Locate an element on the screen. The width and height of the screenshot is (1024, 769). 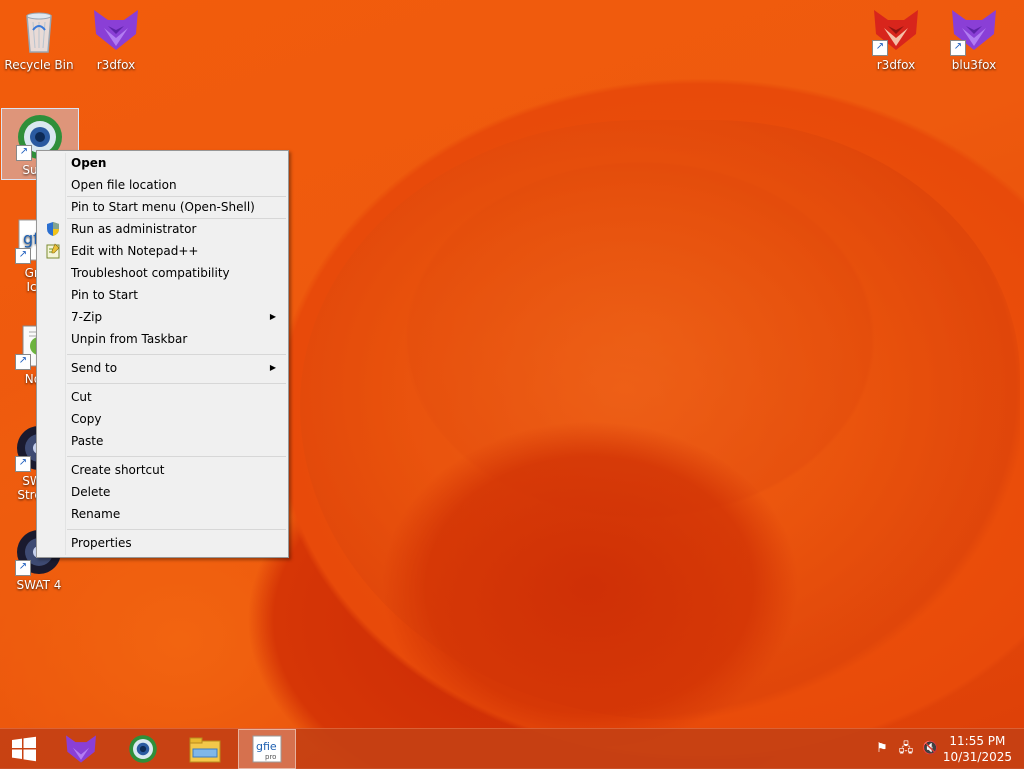
recycle-bin-desktop-icon: Recycle Bin is located at coordinates (39, 38).